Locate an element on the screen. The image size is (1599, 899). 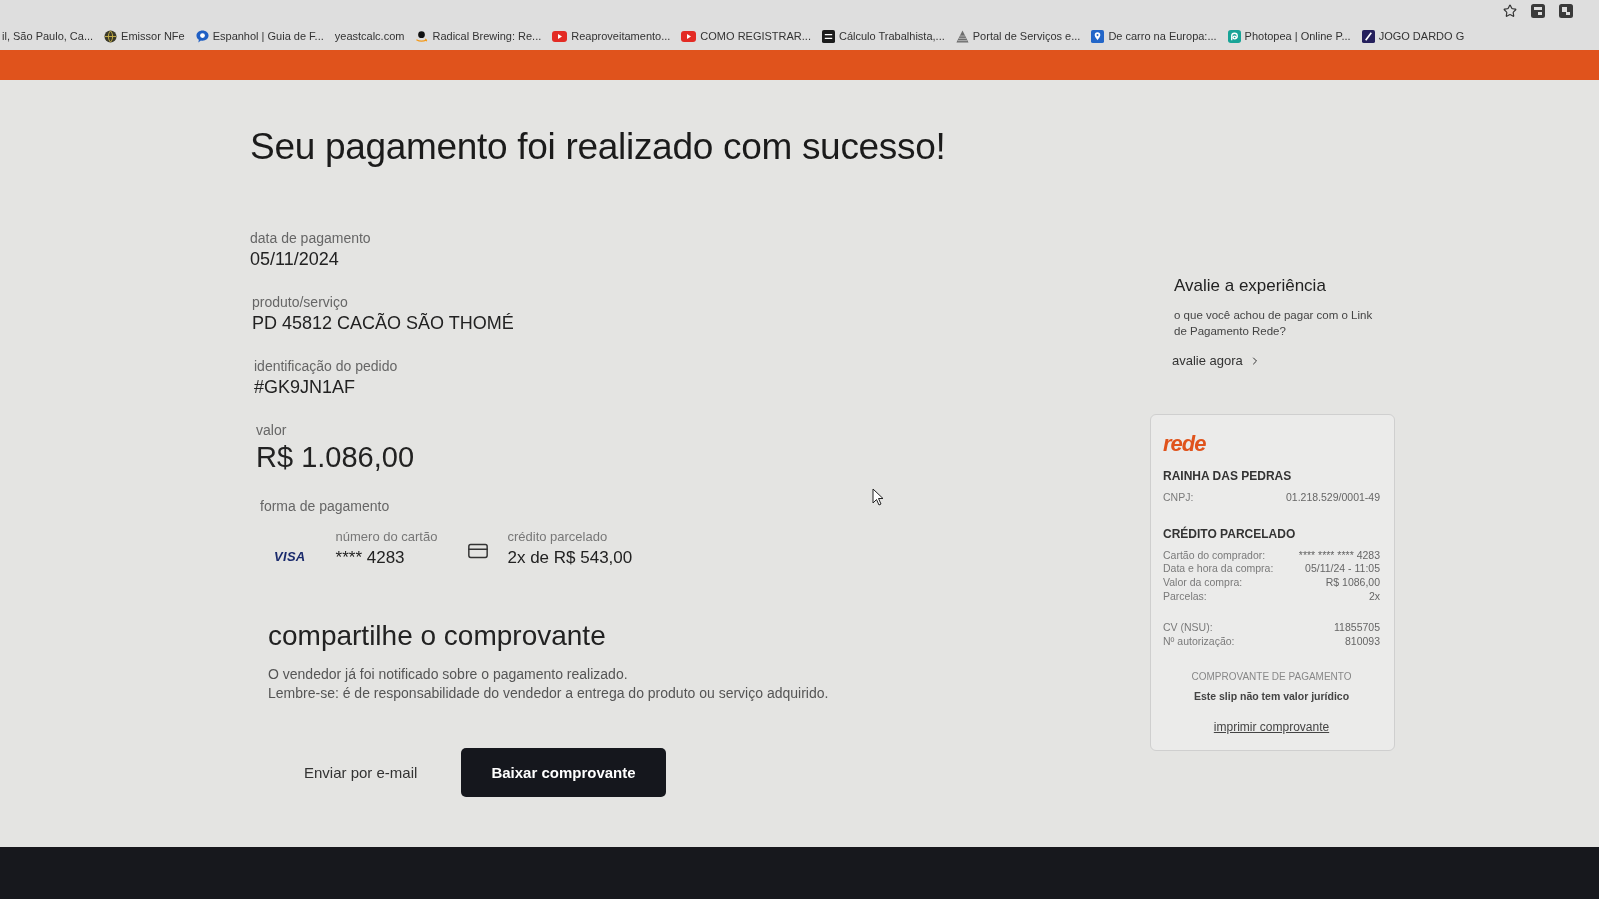
receipt-label: CV (NSU): is located at coordinates (1188, 628).